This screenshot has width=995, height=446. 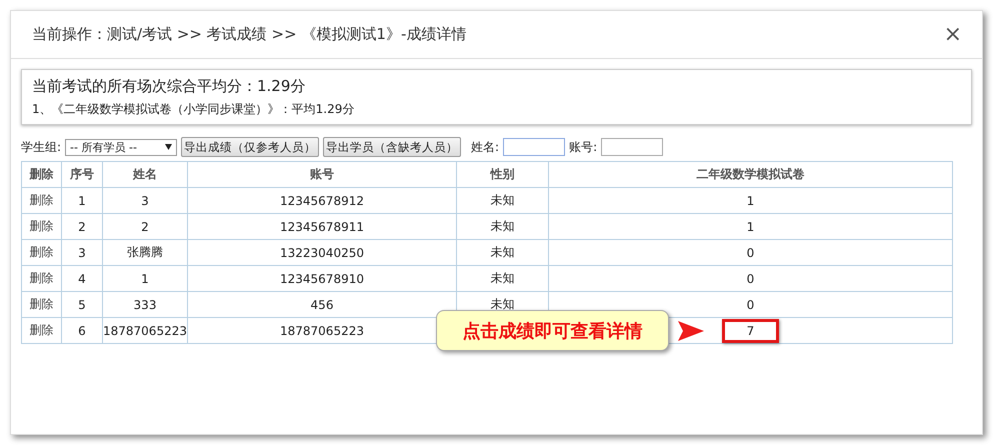 I want to click on table-cell: 456, so click(x=322, y=305).